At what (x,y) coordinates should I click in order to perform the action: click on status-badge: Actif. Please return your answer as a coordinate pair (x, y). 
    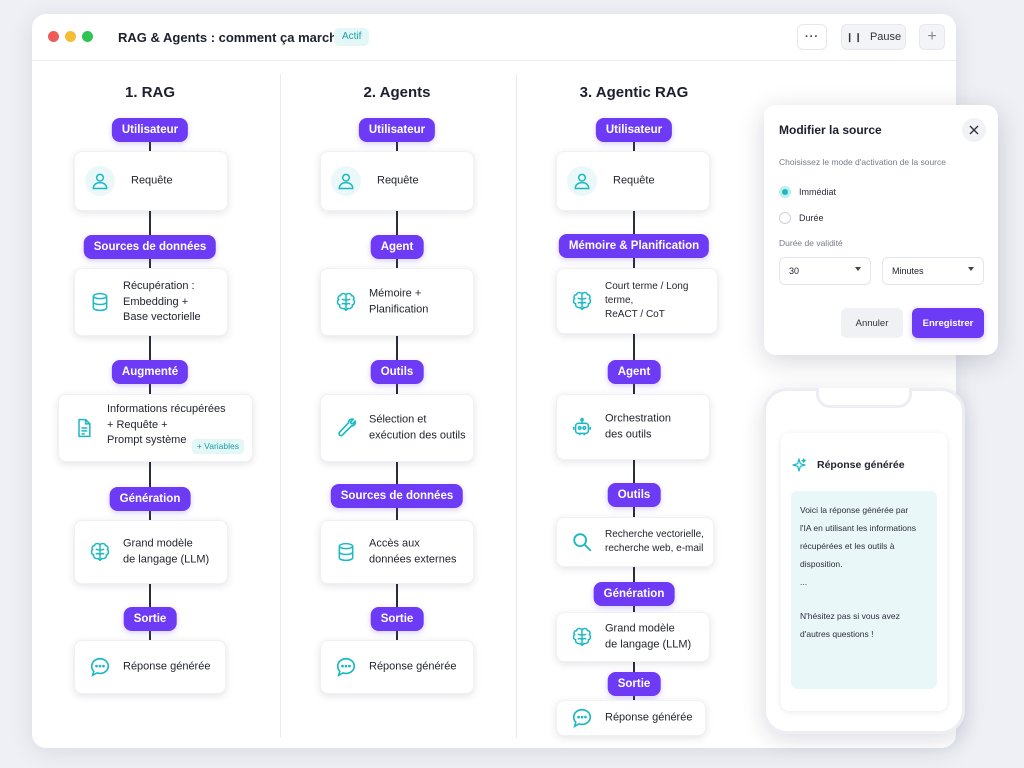
    Looking at the image, I should click on (352, 37).